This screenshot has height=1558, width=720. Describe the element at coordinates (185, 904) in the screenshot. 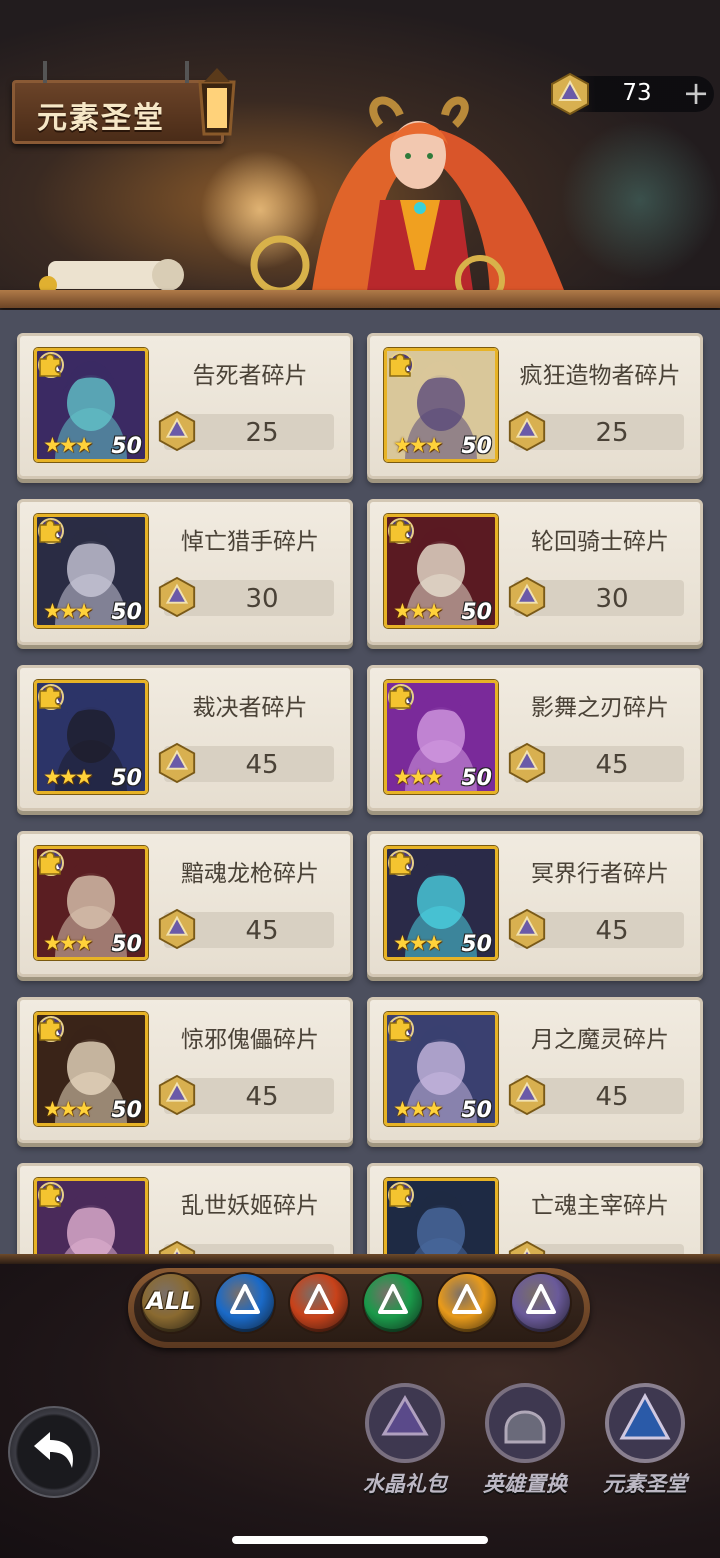

I see `shop-item-card: ★★★ 50 黯魂龙枪碎片 45` at that location.